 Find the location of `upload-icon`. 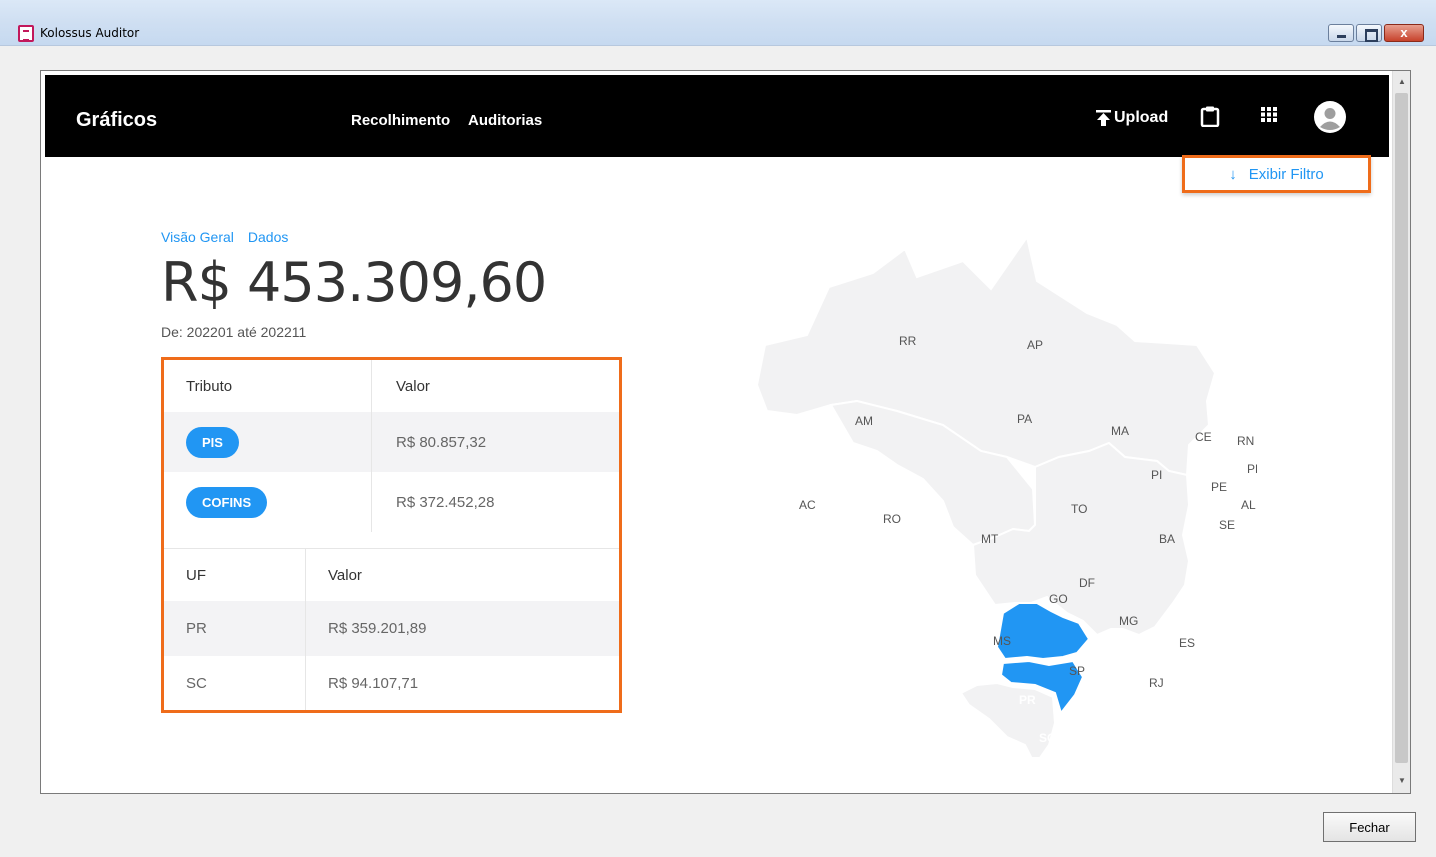

upload-icon is located at coordinates (1103, 118).